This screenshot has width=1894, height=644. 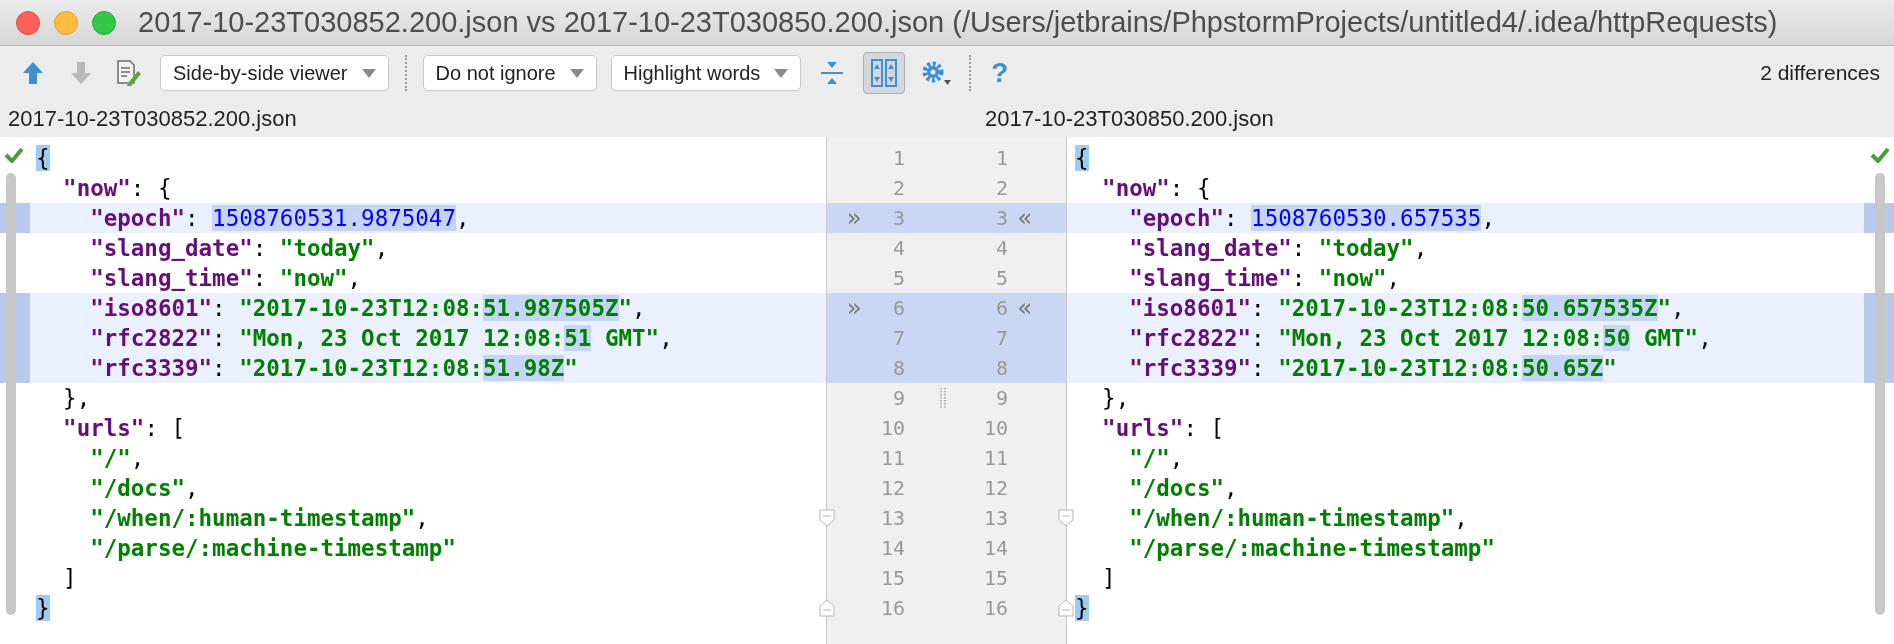 I want to click on line-number: 13, so click(x=995, y=518).